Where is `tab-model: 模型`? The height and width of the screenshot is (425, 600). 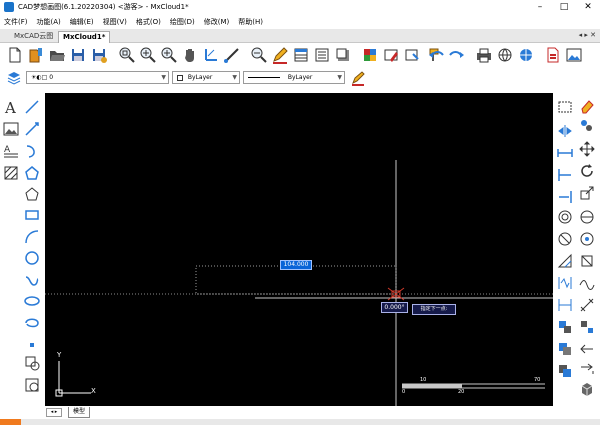
tab-model: 模型 is located at coordinates (79, 412).